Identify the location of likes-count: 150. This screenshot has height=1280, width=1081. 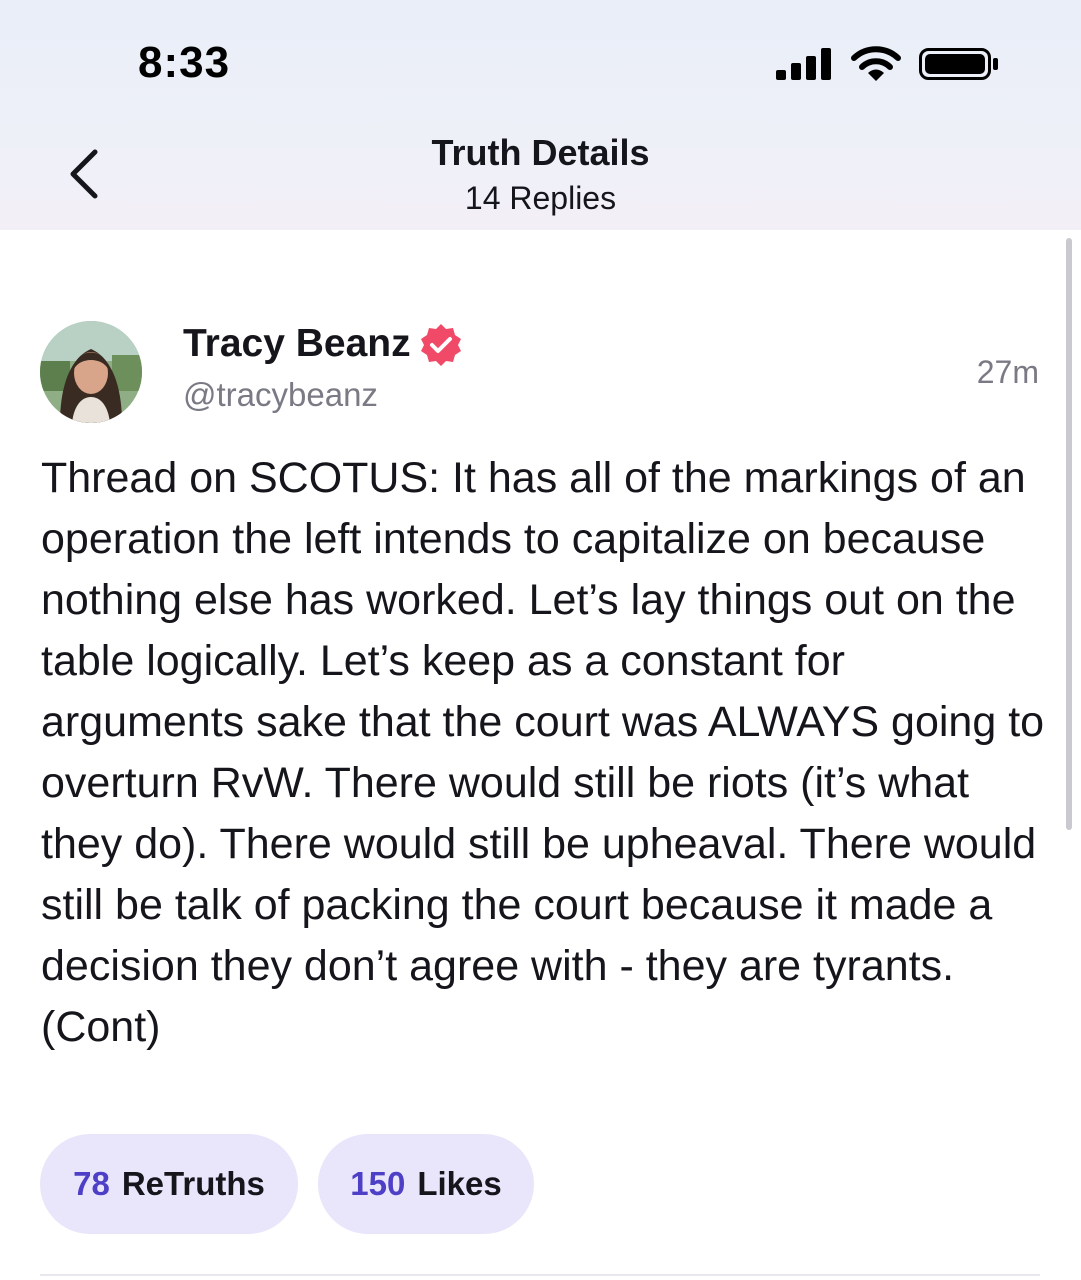
(378, 1183).